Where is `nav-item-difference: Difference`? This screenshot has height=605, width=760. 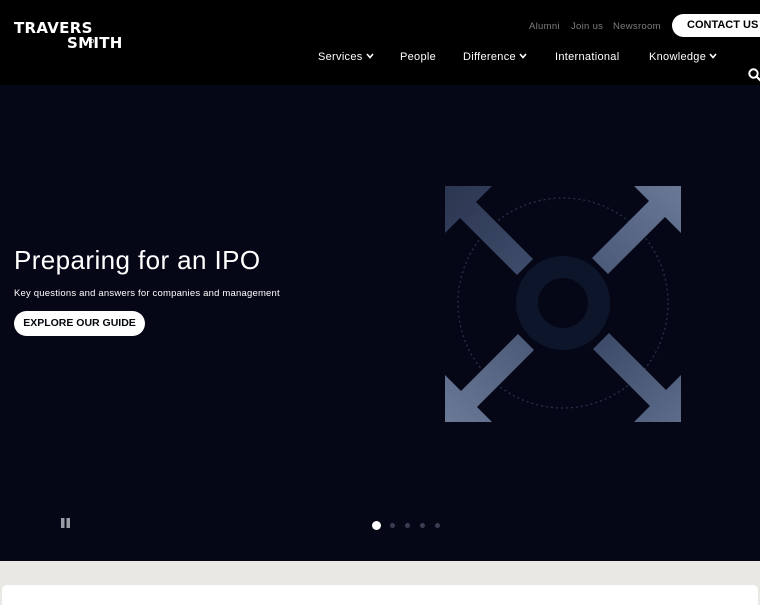 nav-item-difference: Difference is located at coordinates (495, 57).